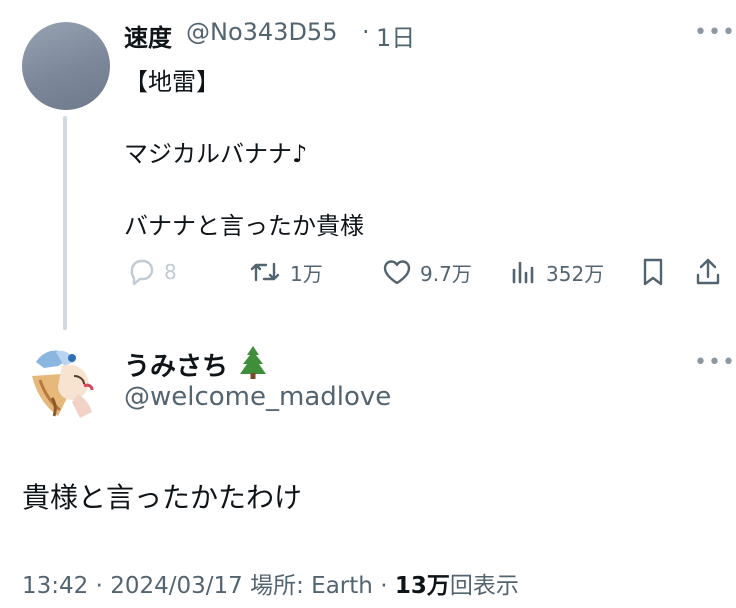 The width and height of the screenshot is (736, 608). I want to click on views-count: 352万, so click(575, 273).